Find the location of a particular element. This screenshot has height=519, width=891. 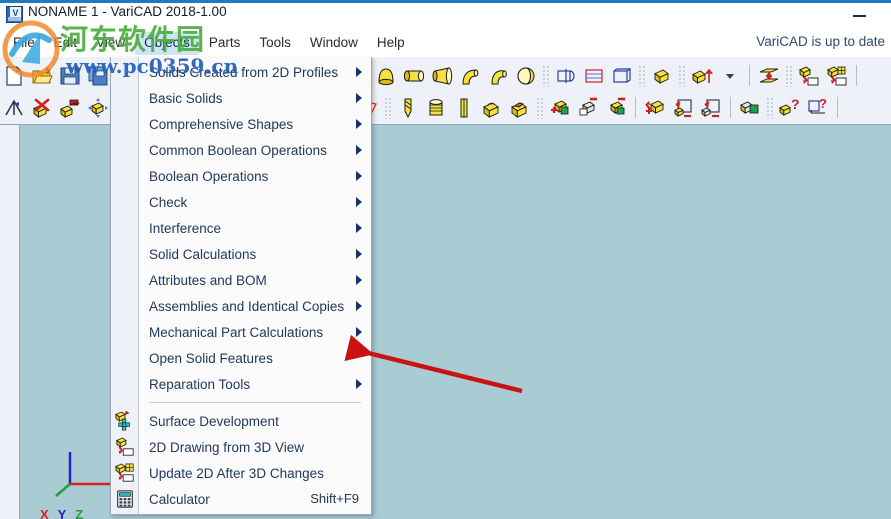

extract-solid-icon is located at coordinates (662, 76).